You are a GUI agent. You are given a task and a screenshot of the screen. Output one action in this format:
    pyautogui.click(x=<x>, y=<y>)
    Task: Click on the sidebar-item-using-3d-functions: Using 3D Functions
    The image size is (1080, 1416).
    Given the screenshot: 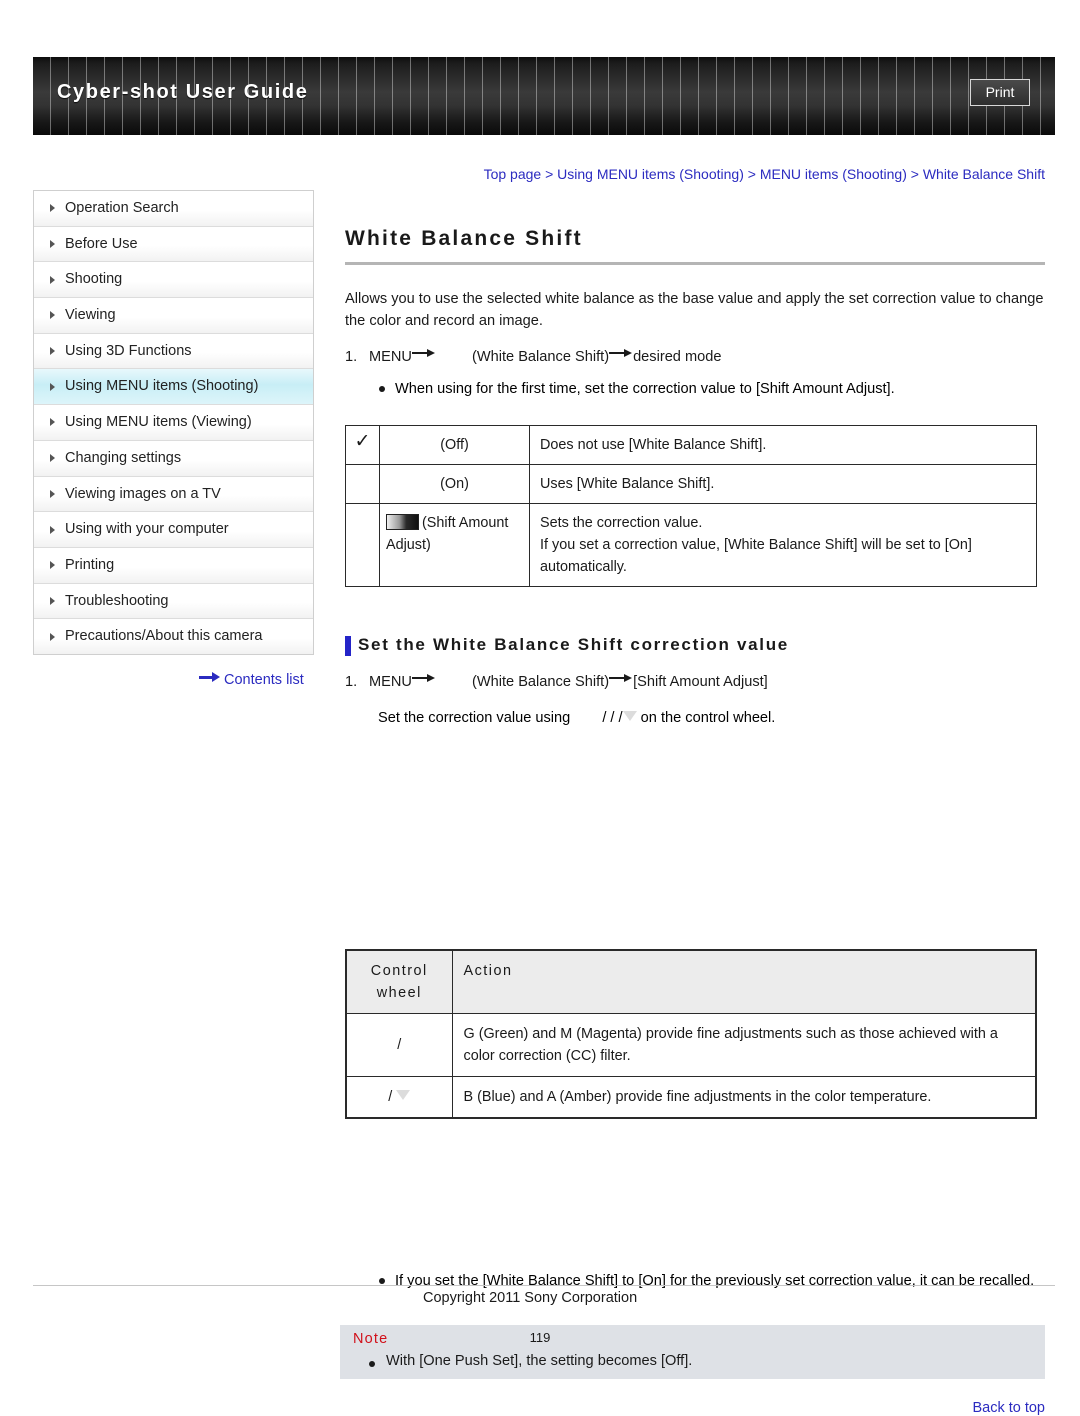 What is the action you would take?
    pyautogui.click(x=173, y=351)
    